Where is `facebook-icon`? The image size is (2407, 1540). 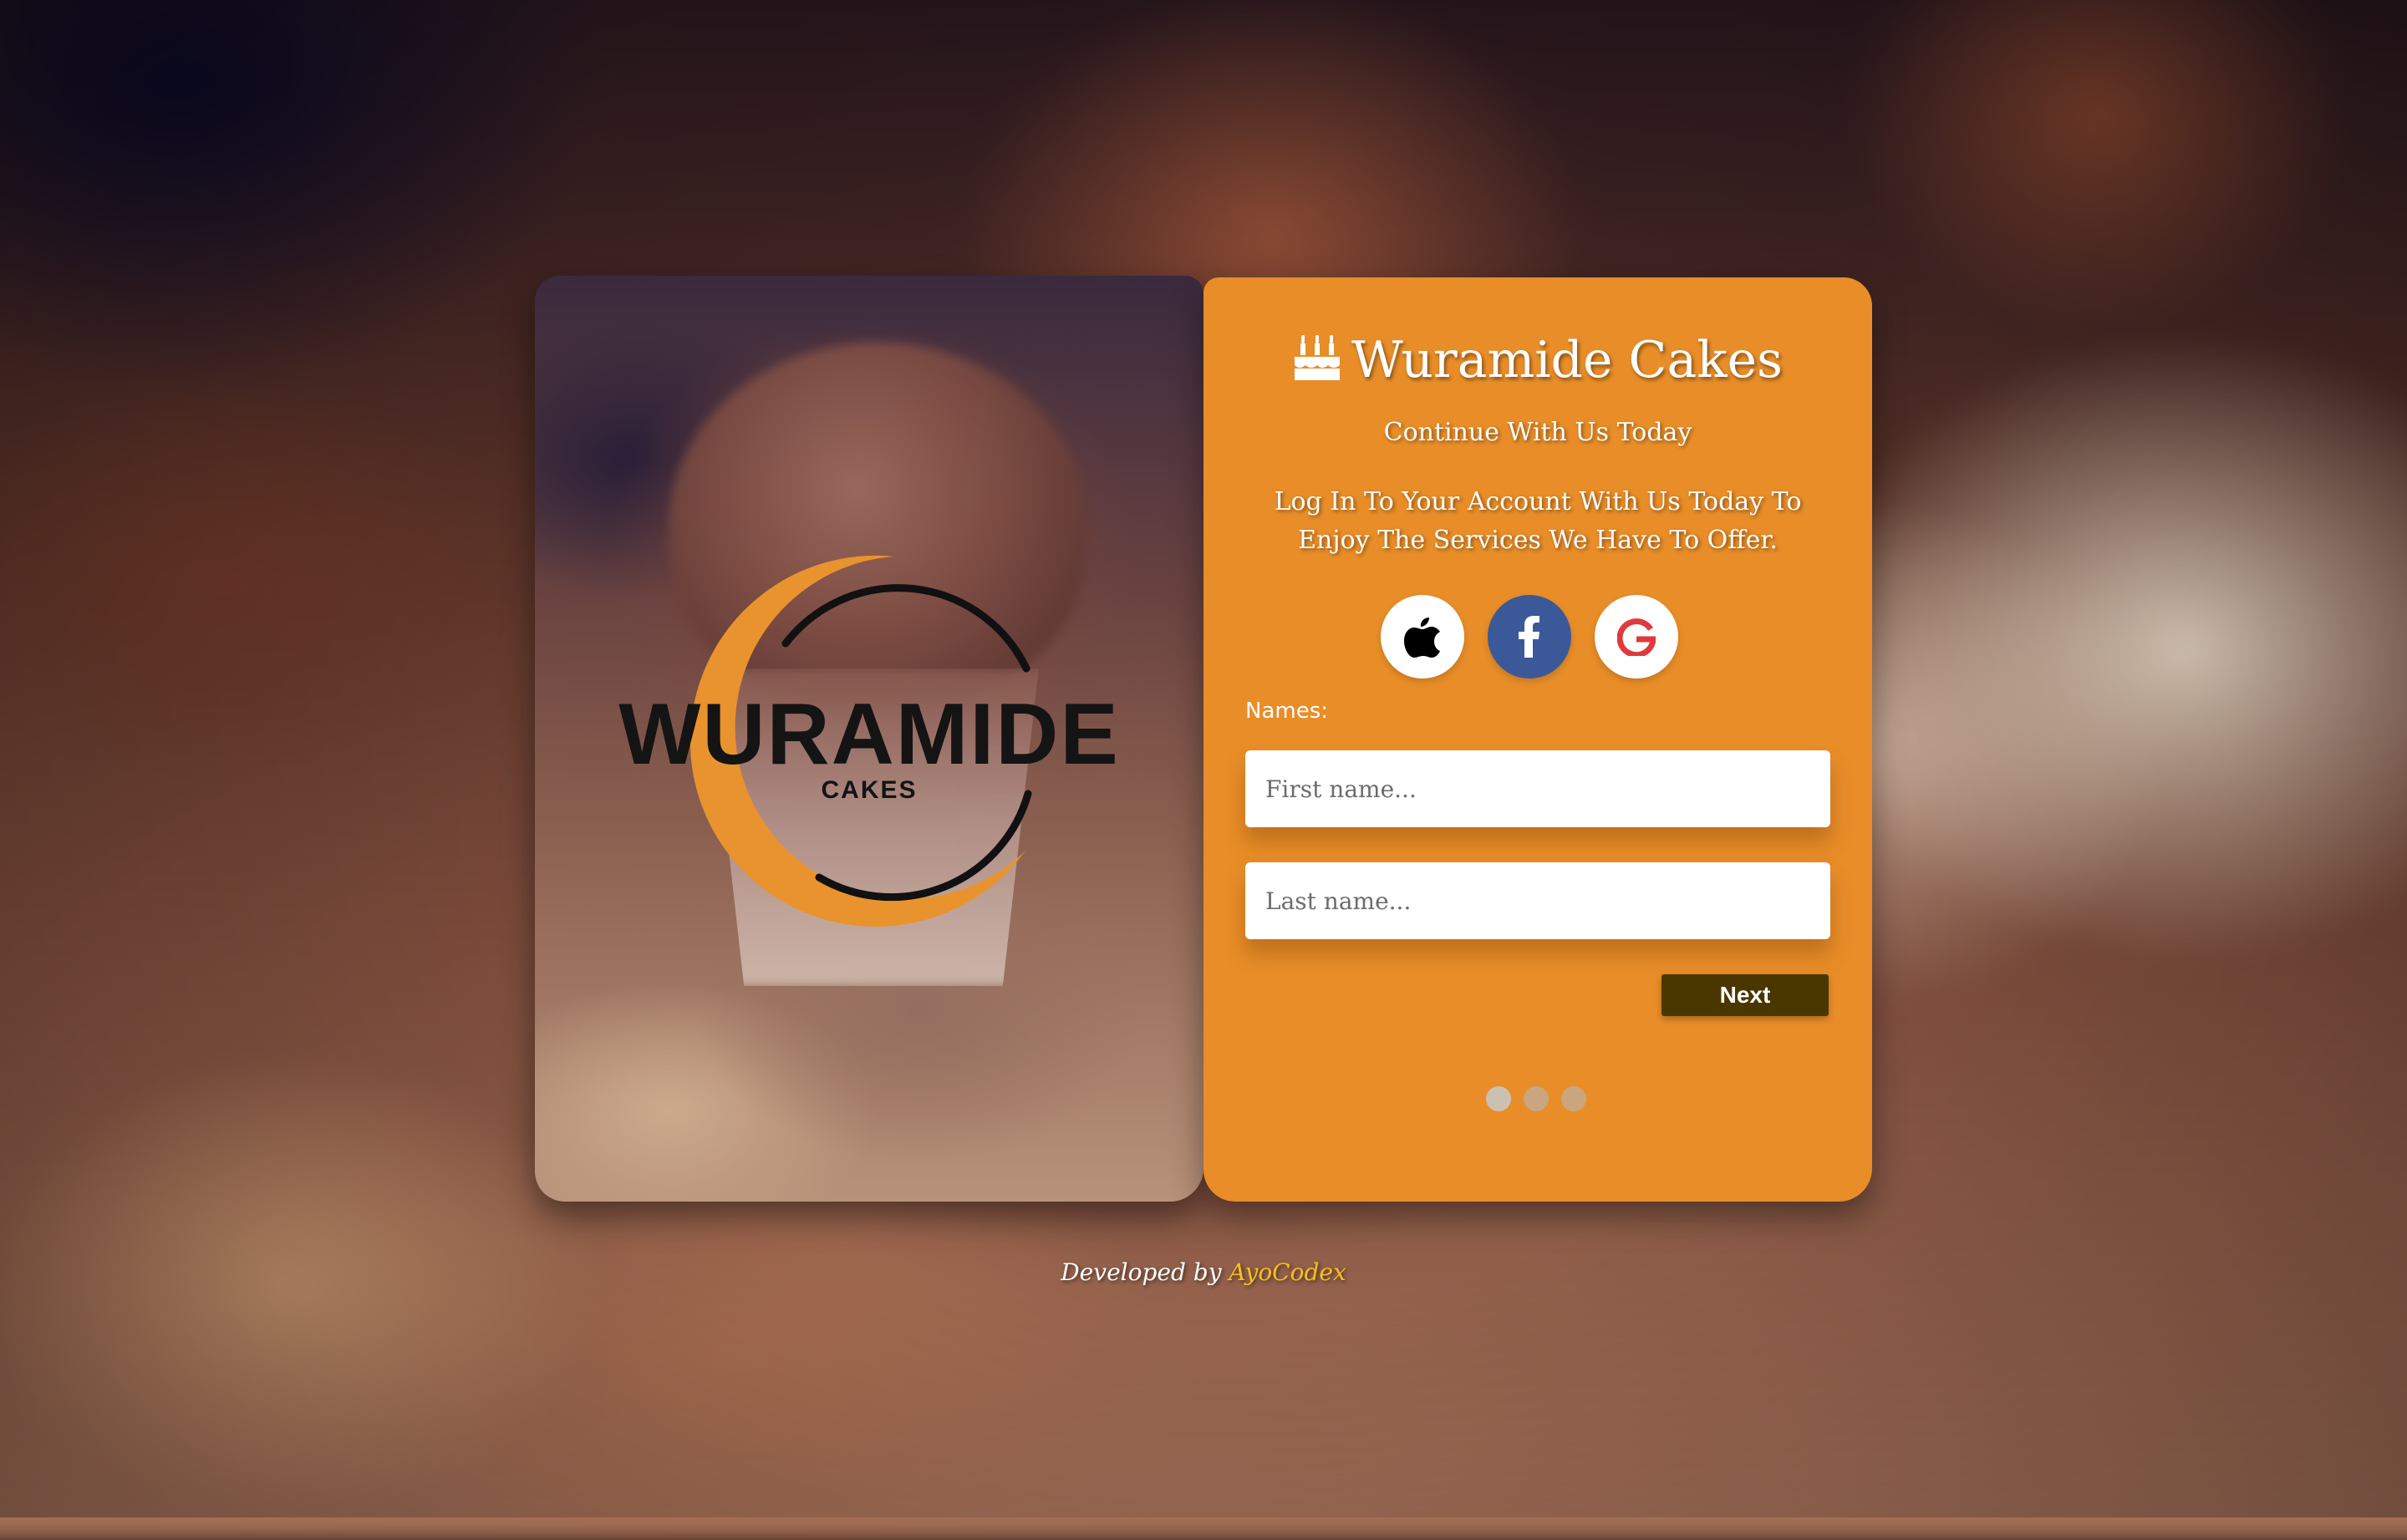
facebook-icon is located at coordinates (1529, 637).